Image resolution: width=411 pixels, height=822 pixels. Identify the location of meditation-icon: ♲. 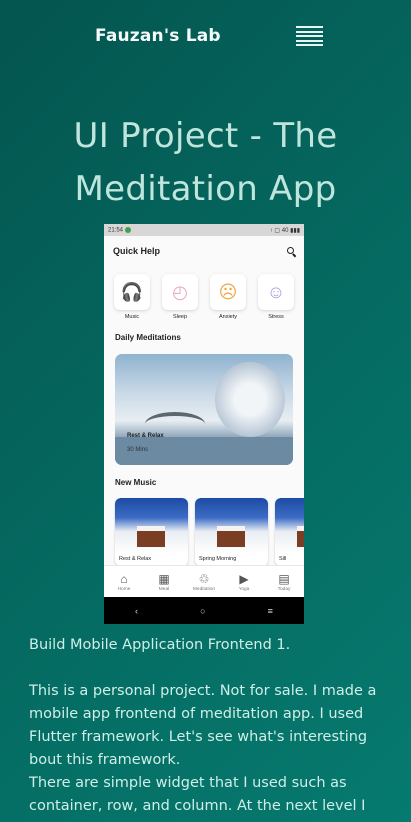
(204, 579).